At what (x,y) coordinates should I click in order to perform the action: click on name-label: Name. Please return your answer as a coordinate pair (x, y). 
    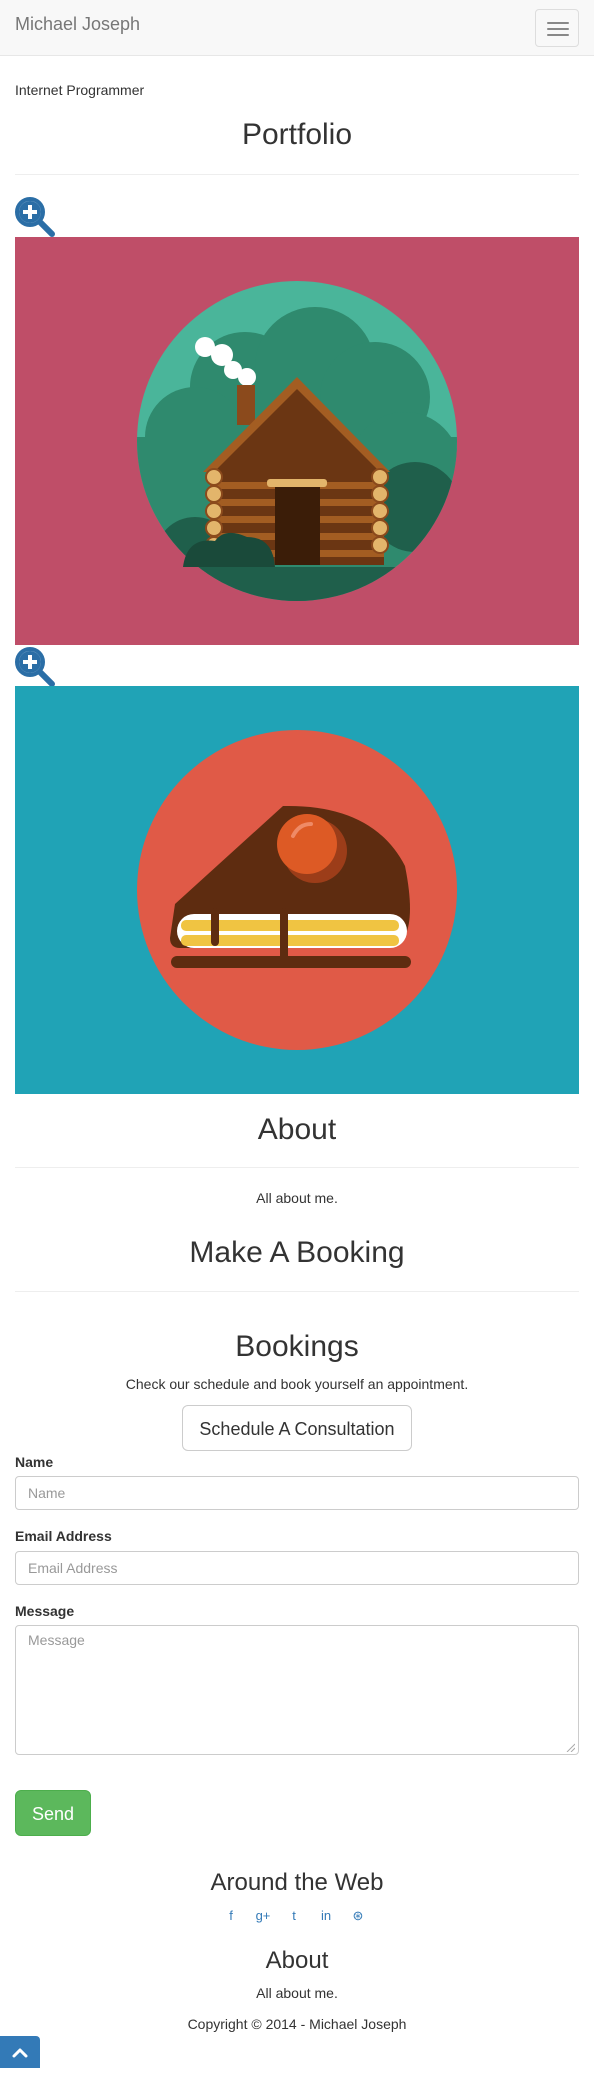
    Looking at the image, I should click on (34, 1462).